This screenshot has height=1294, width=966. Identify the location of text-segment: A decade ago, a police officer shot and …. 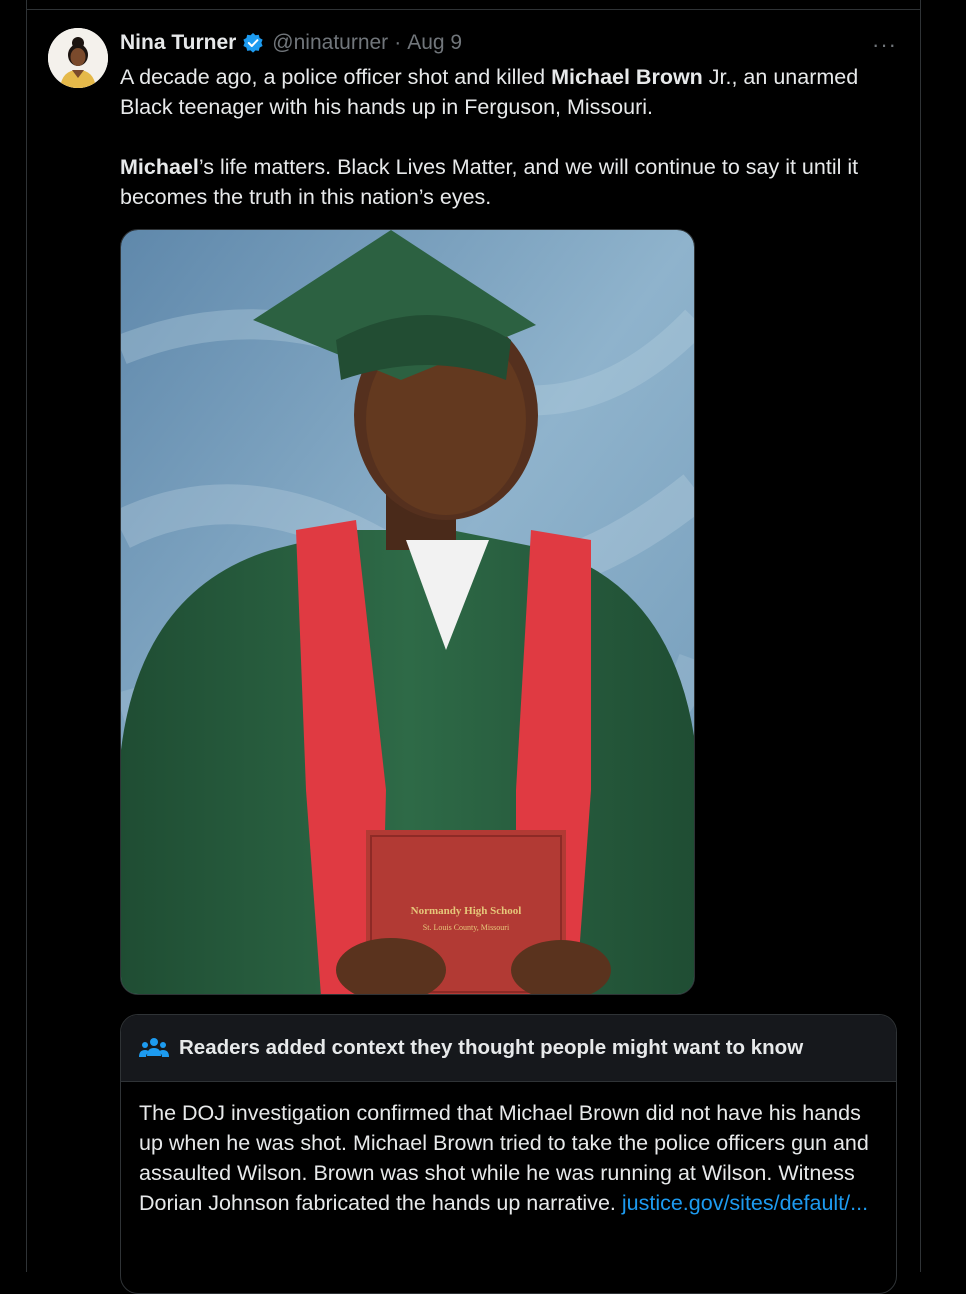
(336, 77).